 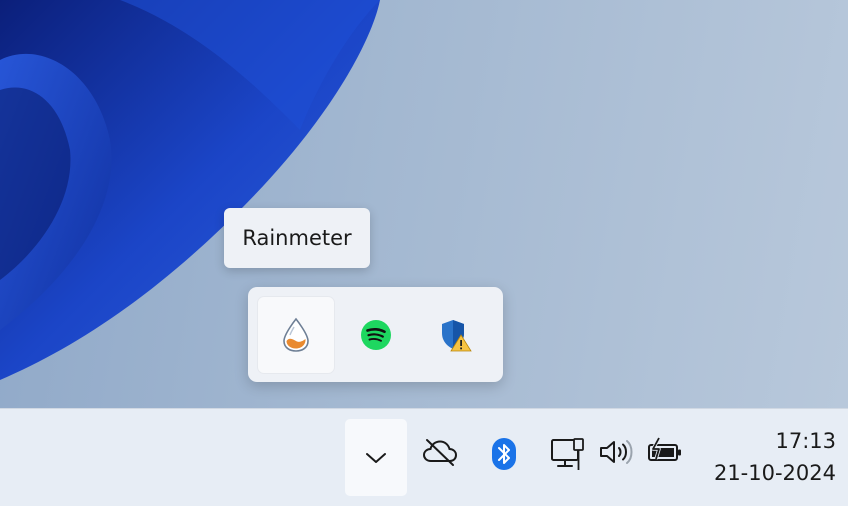 What do you see at coordinates (805, 441) in the screenshot?
I see `clock-time: 17:13` at bounding box center [805, 441].